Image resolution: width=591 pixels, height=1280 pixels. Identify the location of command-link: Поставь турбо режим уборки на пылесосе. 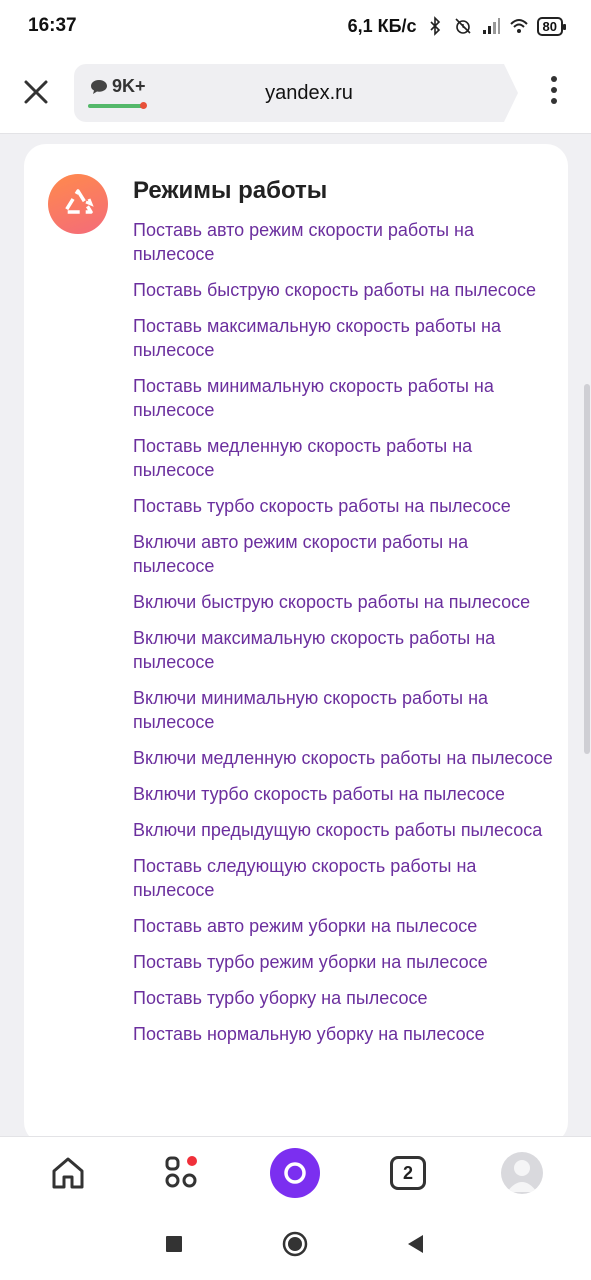
(343, 962).